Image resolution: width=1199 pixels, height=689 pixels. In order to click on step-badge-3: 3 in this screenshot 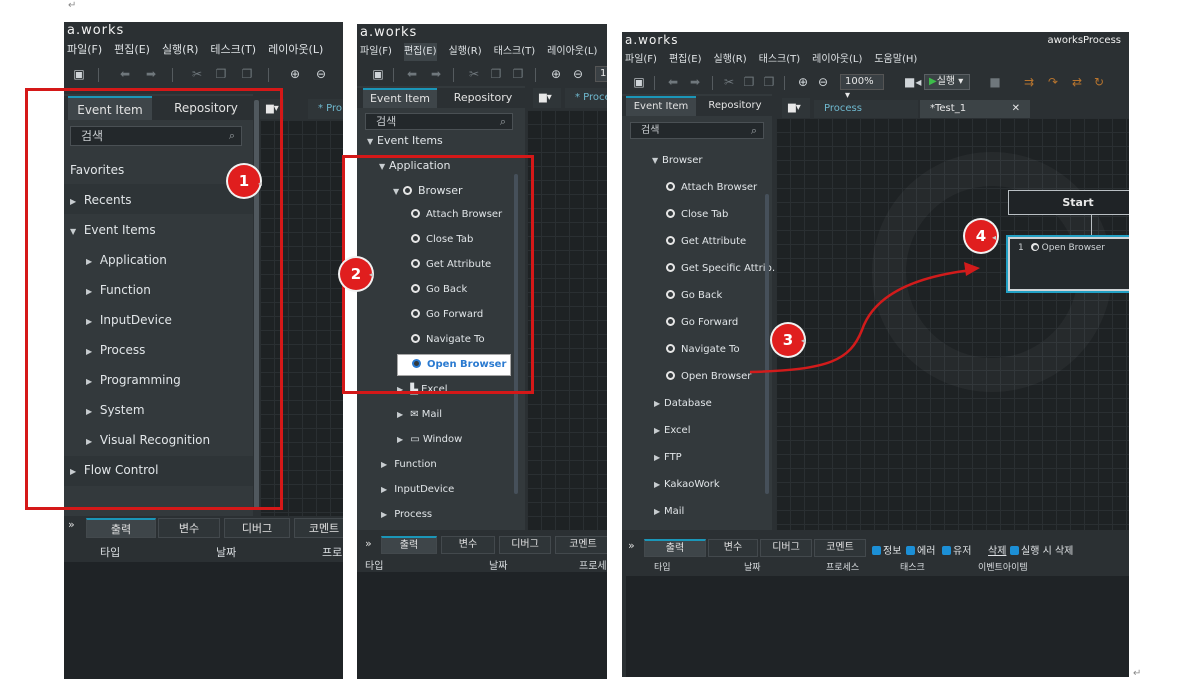, I will do `click(788, 340)`.